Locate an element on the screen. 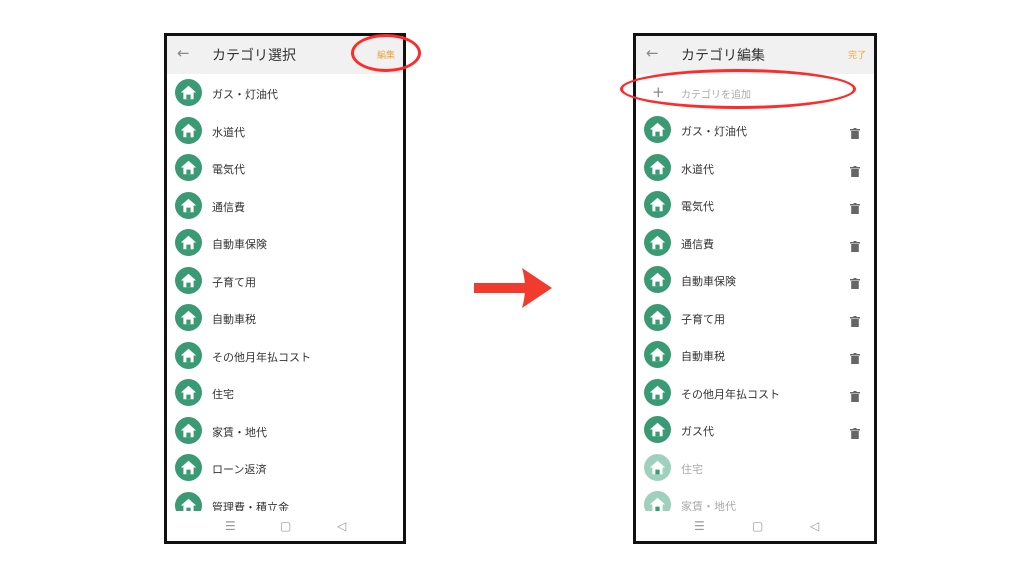  category-row: ローン返済 is located at coordinates (285, 468).